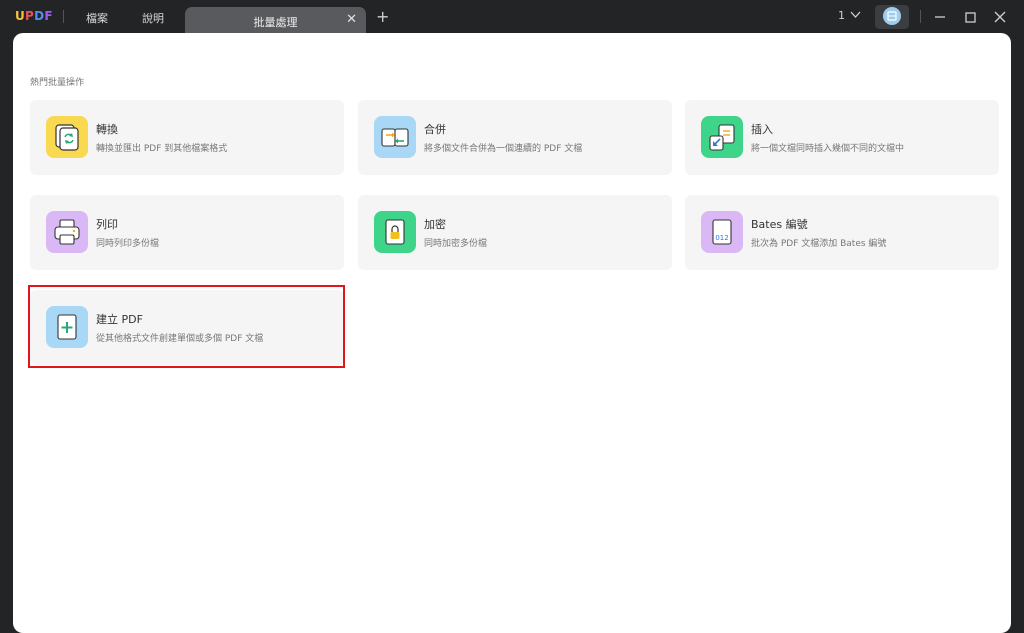  What do you see at coordinates (970, 17) in the screenshot?
I see `maximize-icon` at bounding box center [970, 17].